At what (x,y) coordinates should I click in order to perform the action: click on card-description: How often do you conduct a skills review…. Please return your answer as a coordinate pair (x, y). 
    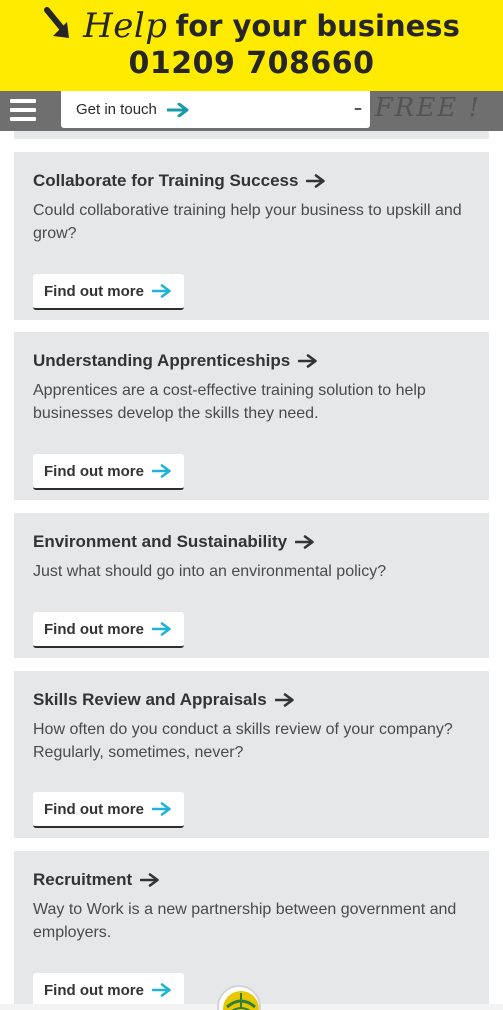
    Looking at the image, I should click on (243, 741).